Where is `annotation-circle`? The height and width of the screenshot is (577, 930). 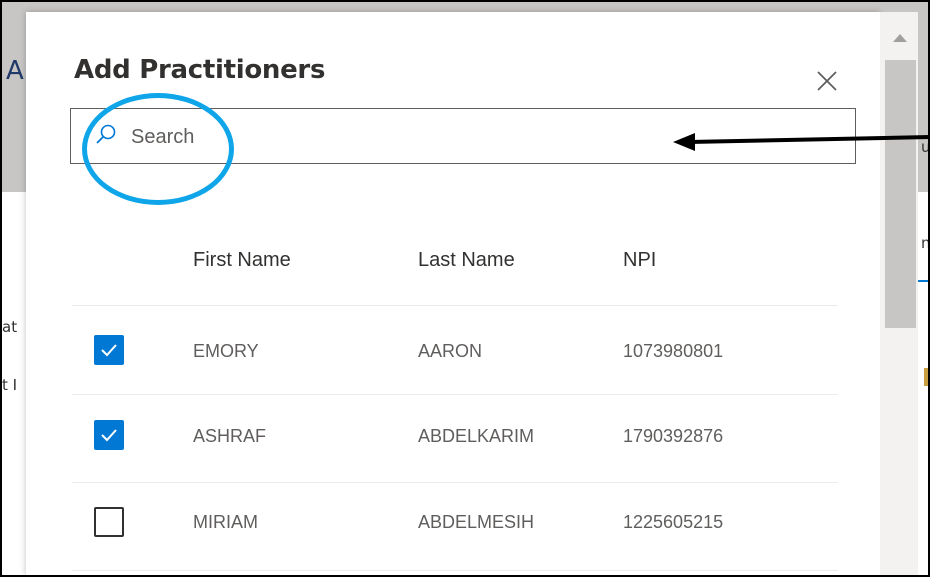
annotation-circle is located at coordinates (158, 149).